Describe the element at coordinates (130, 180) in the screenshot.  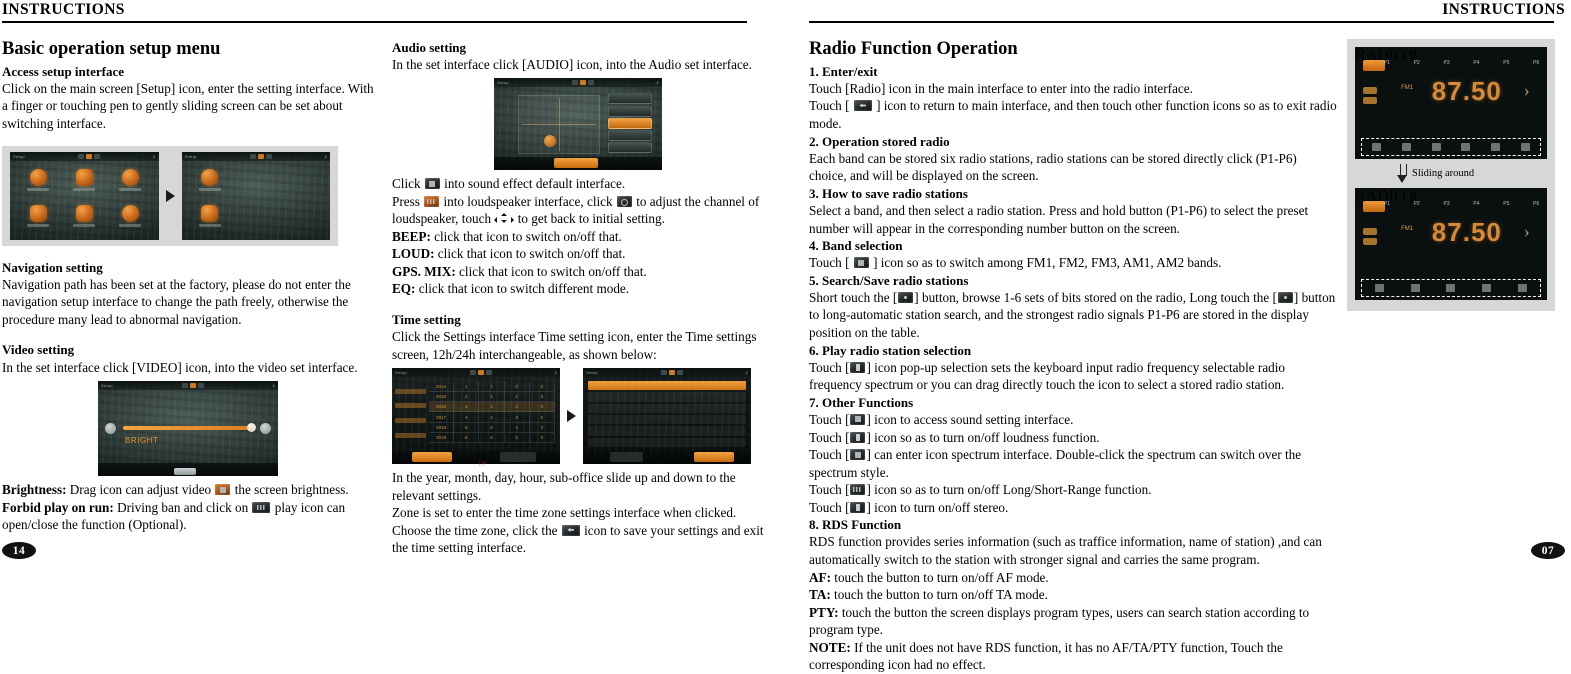
I see `setup-icon-video` at that location.